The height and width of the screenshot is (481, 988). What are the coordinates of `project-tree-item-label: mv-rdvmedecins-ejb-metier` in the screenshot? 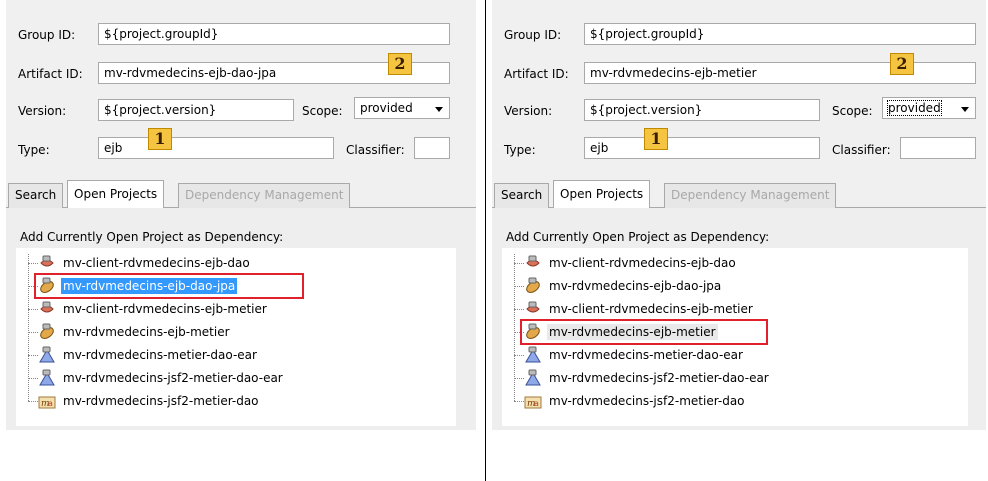 It's located at (146, 332).